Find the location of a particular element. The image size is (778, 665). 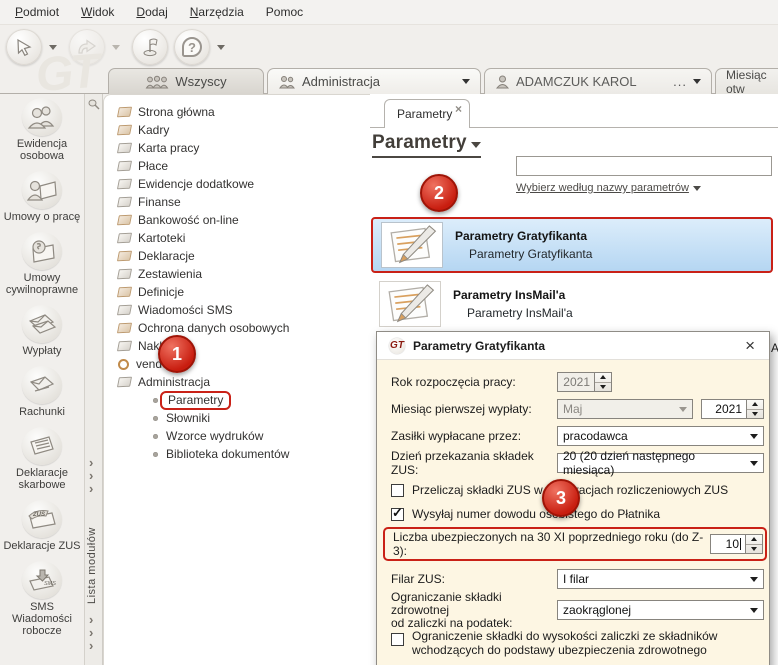

flag-icon is located at coordinates (150, 47).